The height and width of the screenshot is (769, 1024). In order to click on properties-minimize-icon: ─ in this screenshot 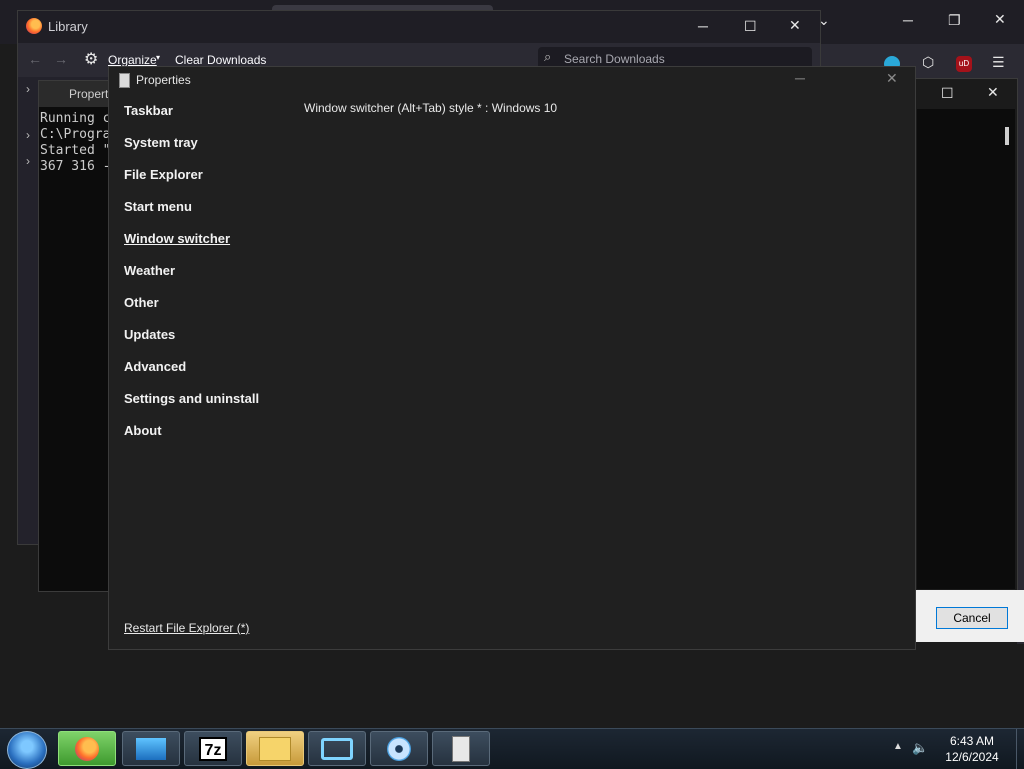, I will do `click(800, 78)`.